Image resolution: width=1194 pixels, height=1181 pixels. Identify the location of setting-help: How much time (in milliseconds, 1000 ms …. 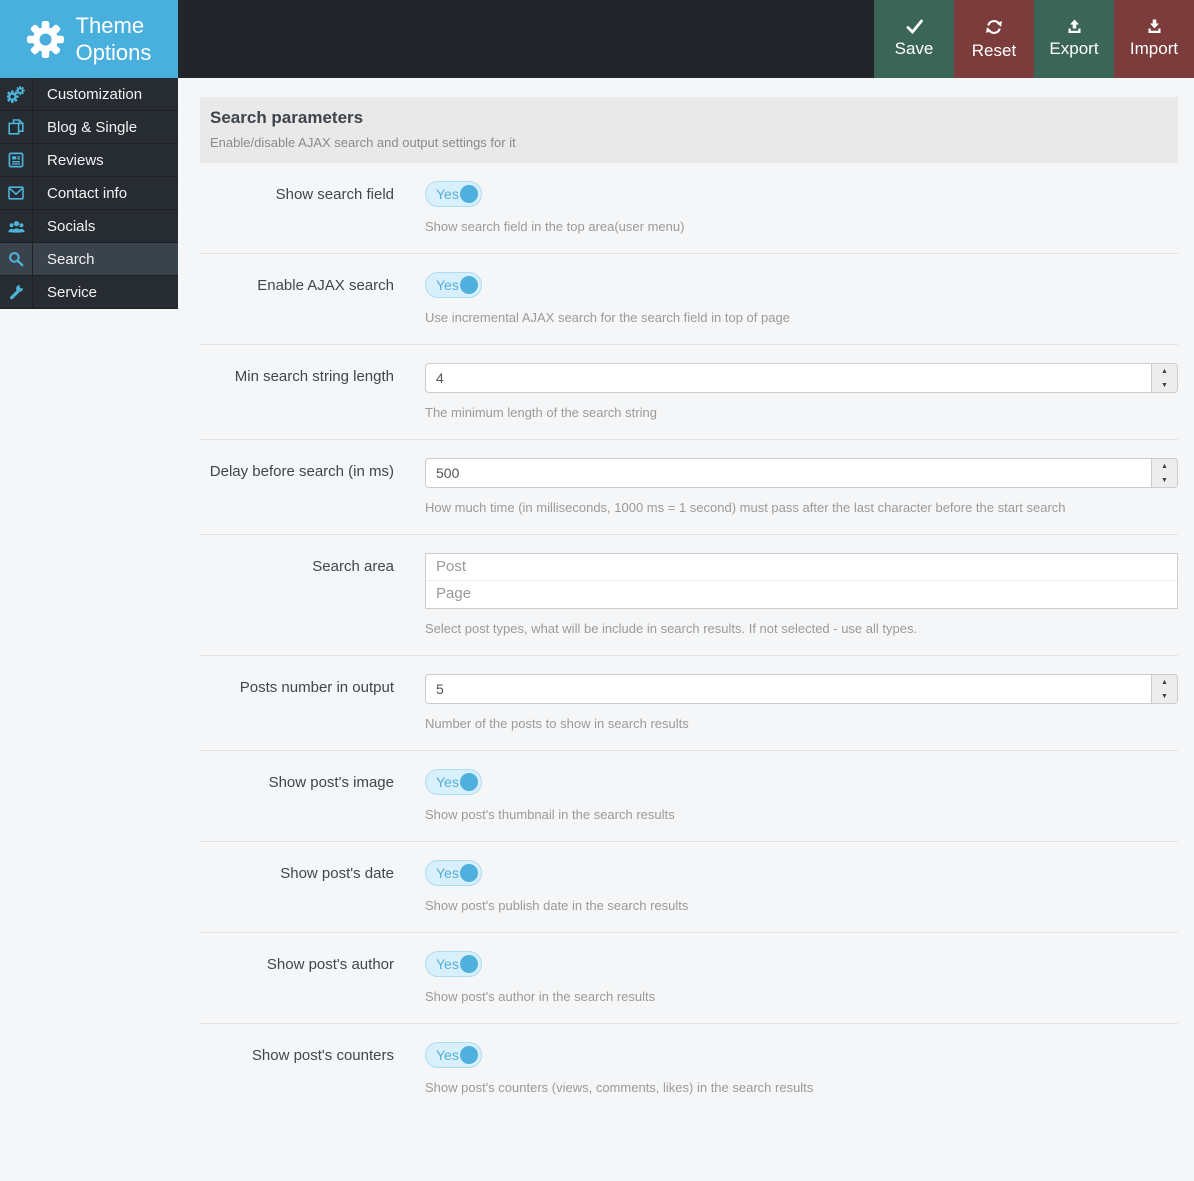
(745, 507).